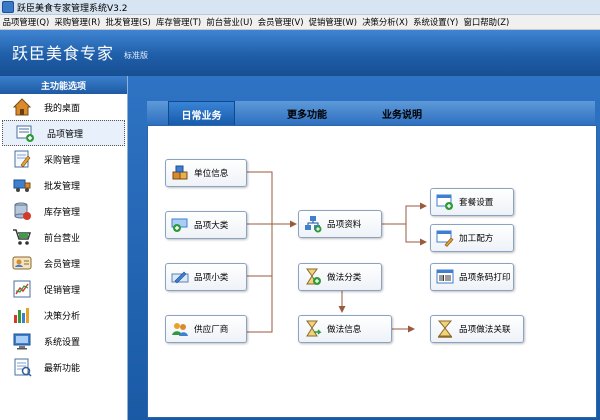 This screenshot has height=420, width=600. What do you see at coordinates (128, 22) in the screenshot?
I see `menu-item-wholesale: 批发管理(S)` at bounding box center [128, 22].